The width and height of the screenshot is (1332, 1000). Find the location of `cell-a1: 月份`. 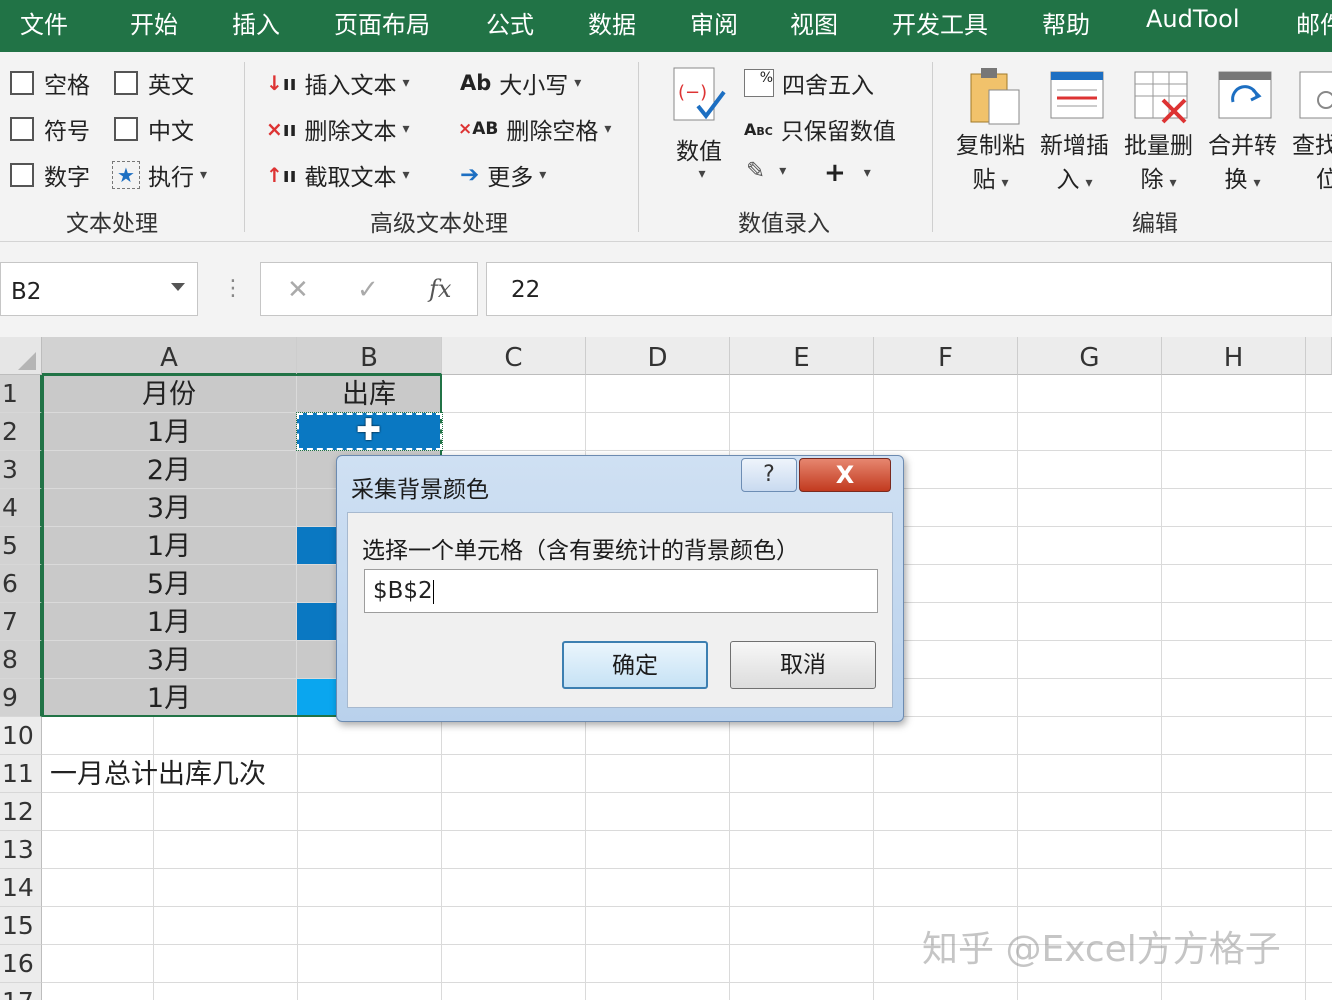

cell-a1: 月份 is located at coordinates (169, 394).